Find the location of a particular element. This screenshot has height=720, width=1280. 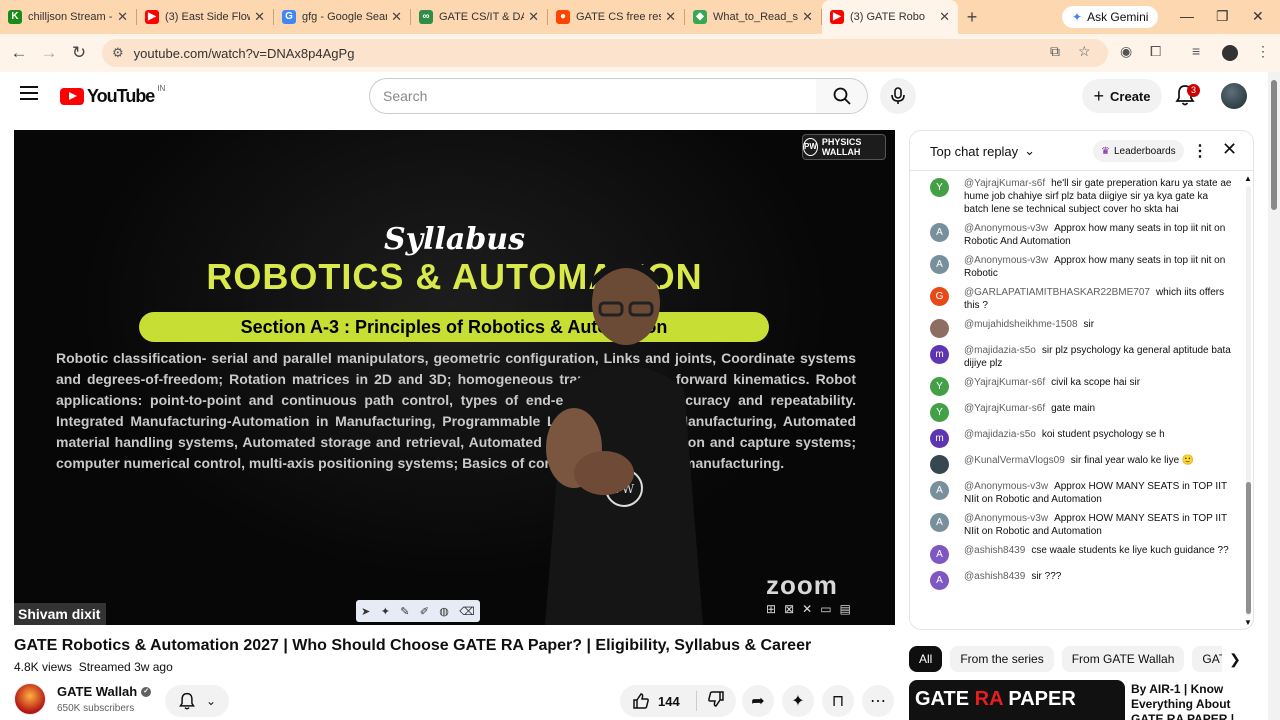

search-input: Search is located at coordinates (593, 96).